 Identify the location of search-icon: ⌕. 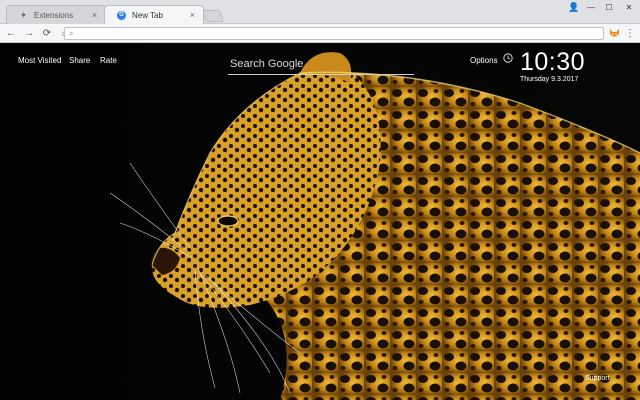
(71, 33).